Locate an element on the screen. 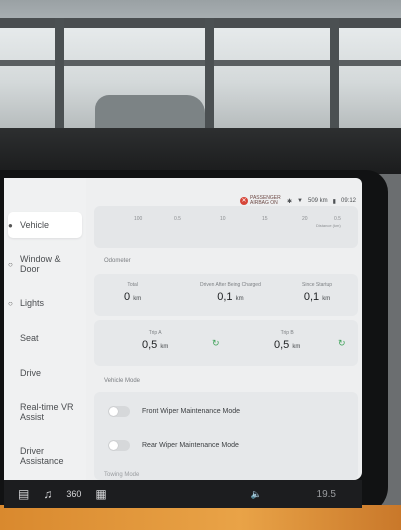 This screenshot has width=401, height=530. rear-wiper-row: Rear Wiper Maintenance Mode is located at coordinates (173, 445).